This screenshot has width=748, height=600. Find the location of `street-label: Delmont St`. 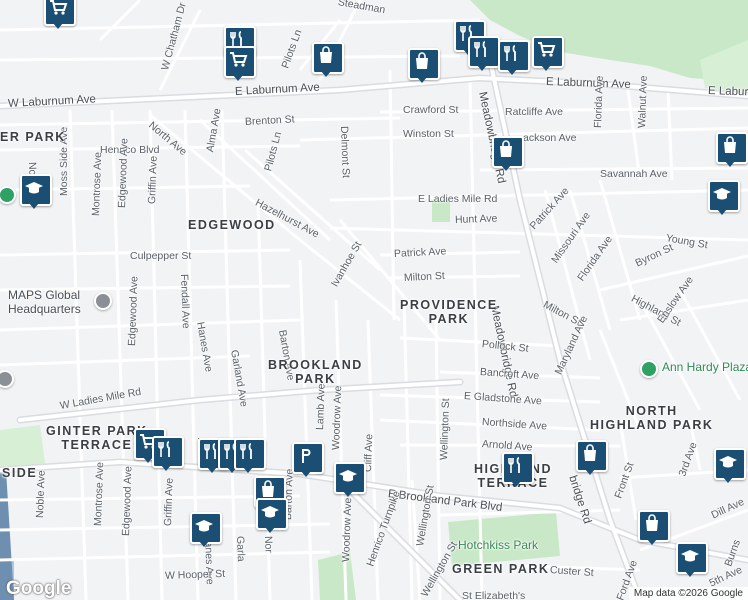

street-label: Delmont St is located at coordinates (345, 152).